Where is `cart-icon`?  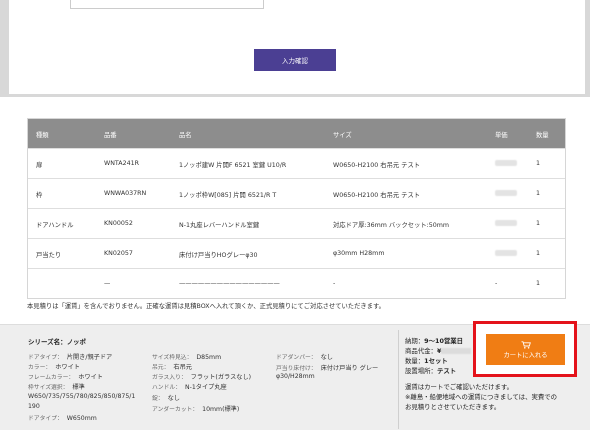 cart-icon is located at coordinates (526, 344).